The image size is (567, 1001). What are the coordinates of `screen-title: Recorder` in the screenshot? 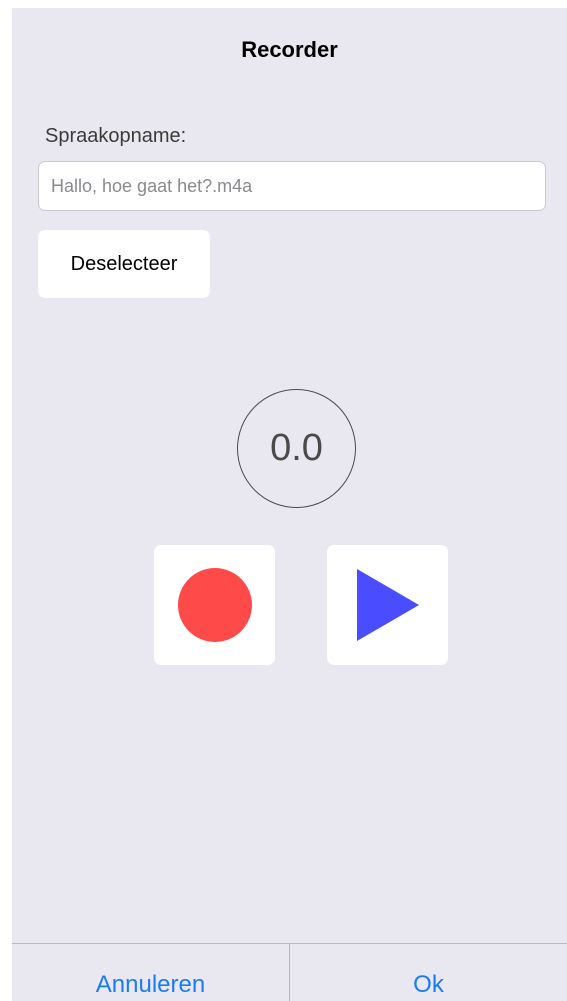 It's located at (289, 49).